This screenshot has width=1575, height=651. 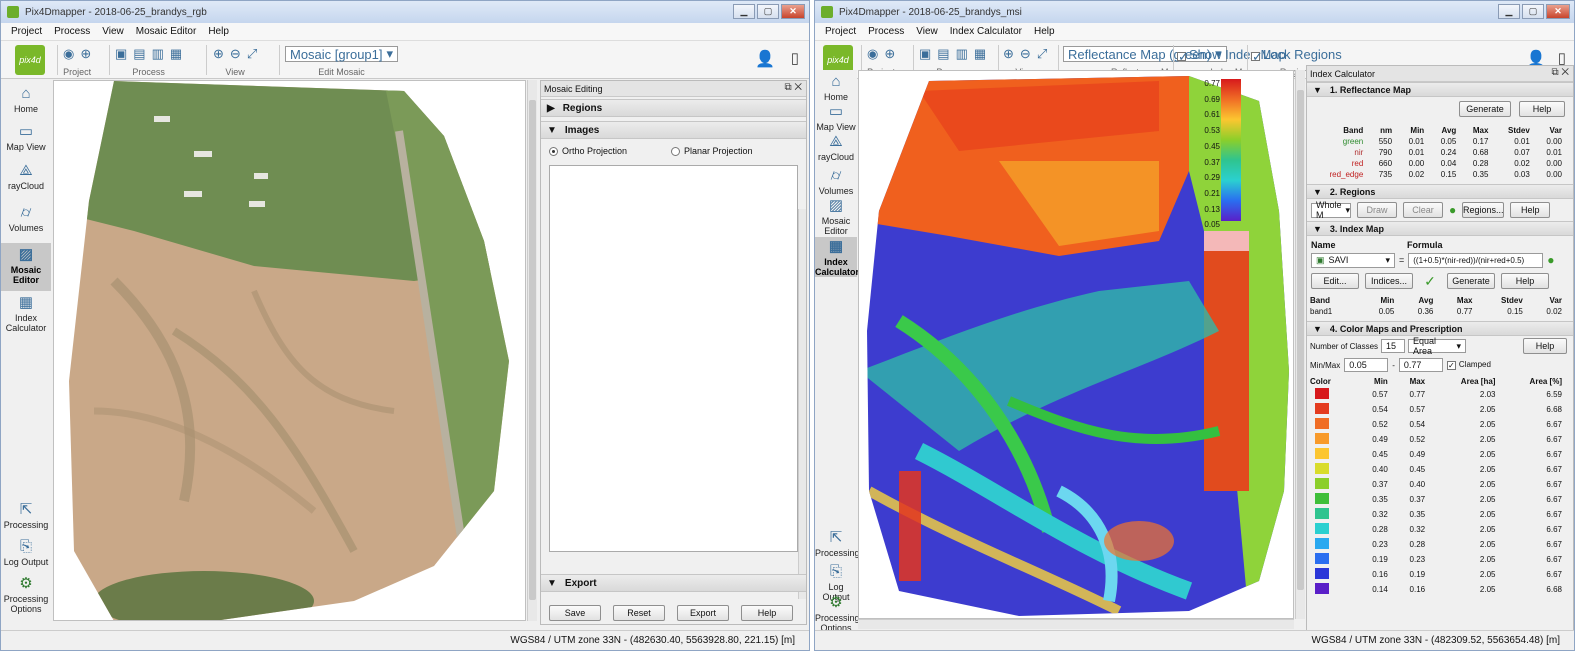 What do you see at coordinates (925, 54) in the screenshot?
I see `step1-icon: ▣` at bounding box center [925, 54].